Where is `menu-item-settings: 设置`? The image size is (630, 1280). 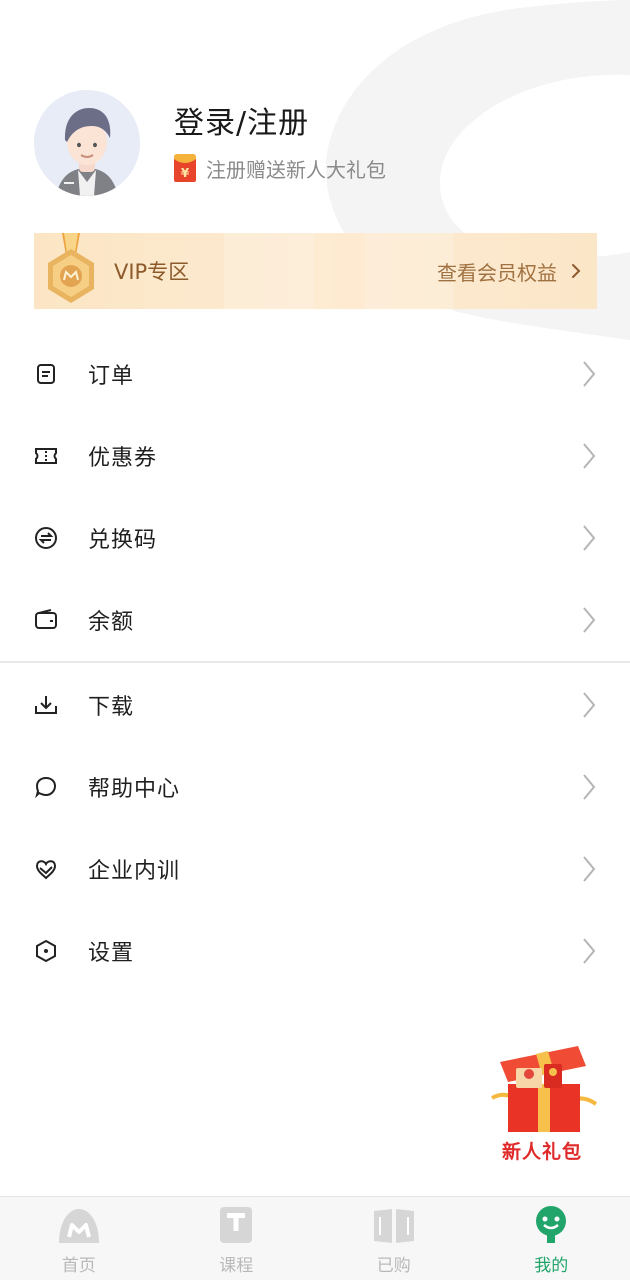 menu-item-settings: 设置 is located at coordinates (315, 951).